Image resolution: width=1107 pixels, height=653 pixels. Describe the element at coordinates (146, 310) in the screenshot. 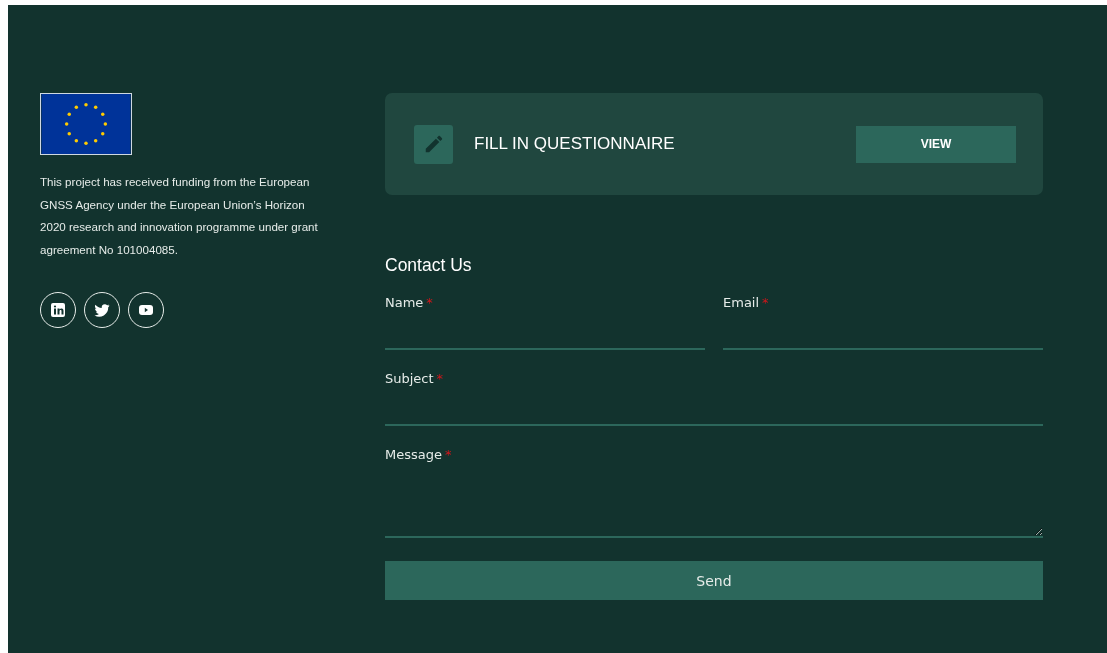

I see `video-play-icon` at that location.